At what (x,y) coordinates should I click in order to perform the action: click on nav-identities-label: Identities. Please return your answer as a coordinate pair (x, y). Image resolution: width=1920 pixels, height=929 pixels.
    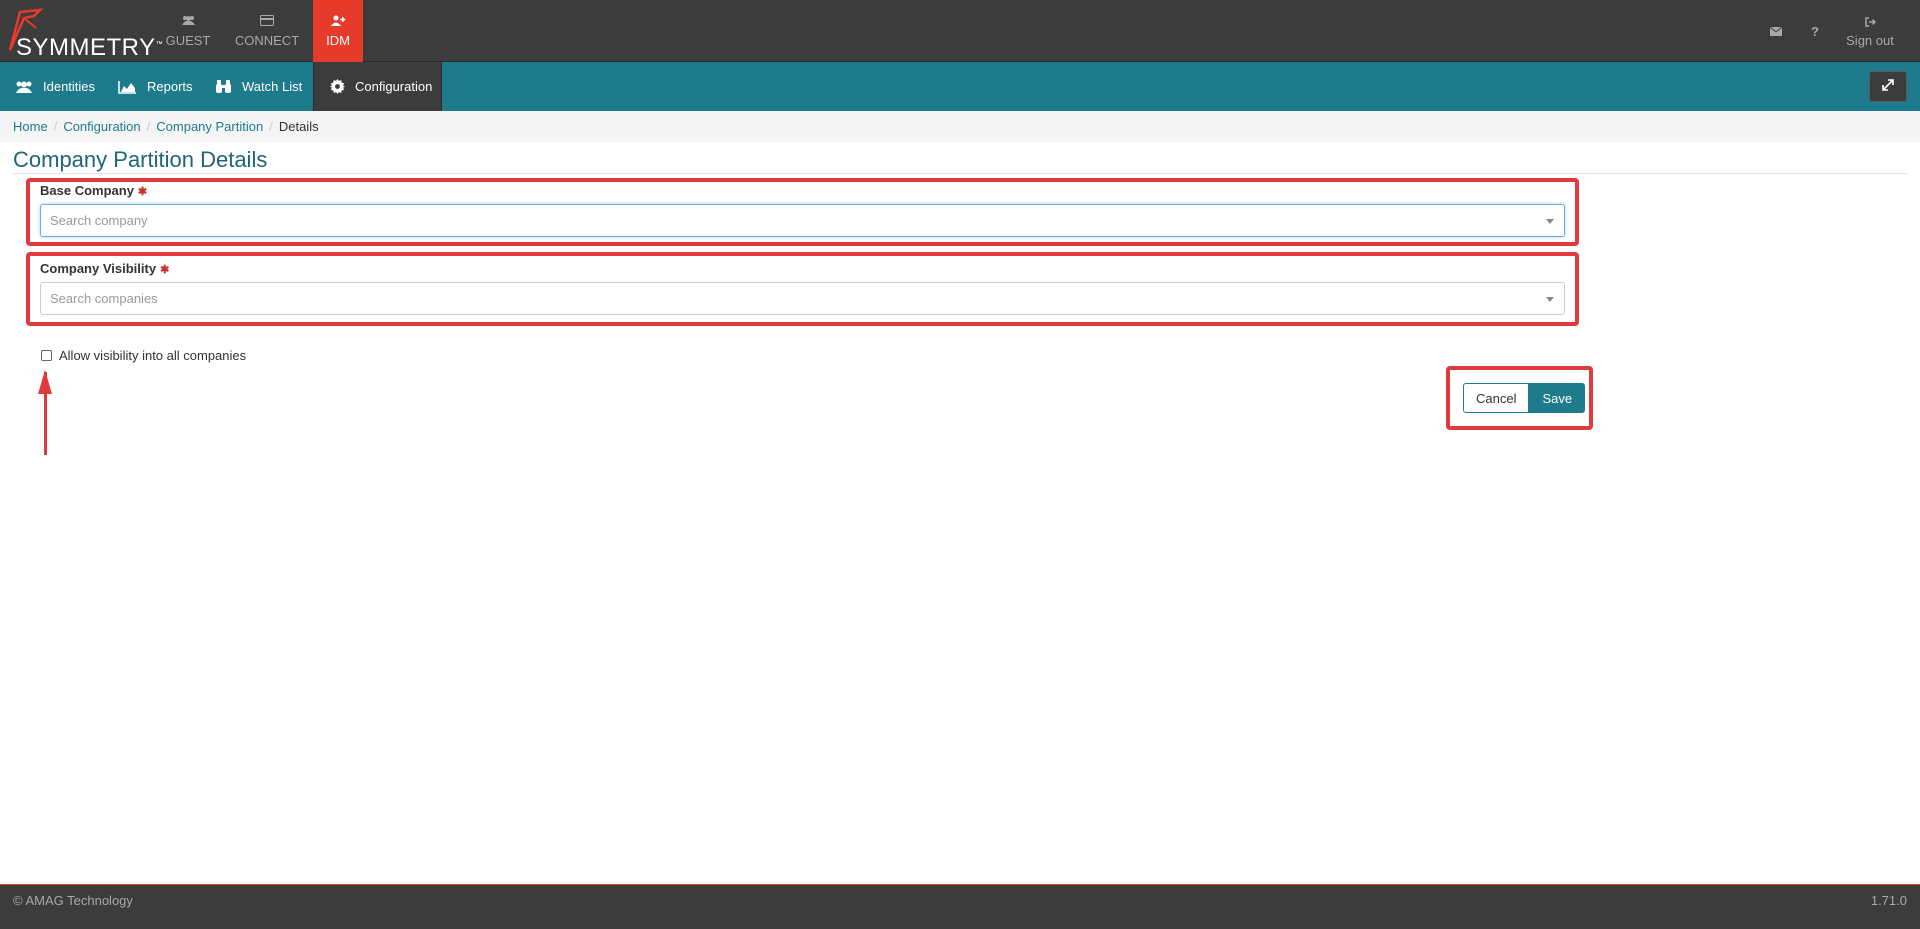
    Looking at the image, I should click on (69, 86).